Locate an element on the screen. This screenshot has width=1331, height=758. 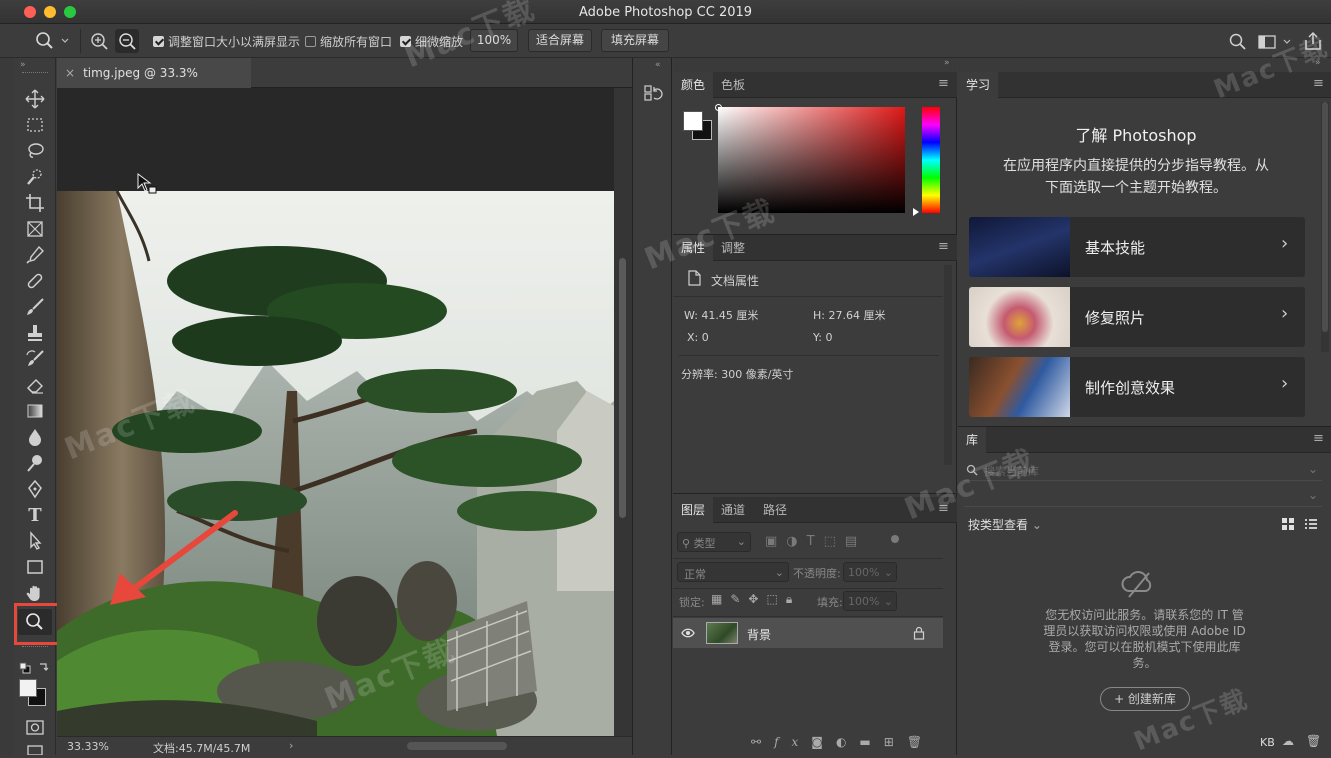
properties-scrollbar is located at coordinates (948, 365).